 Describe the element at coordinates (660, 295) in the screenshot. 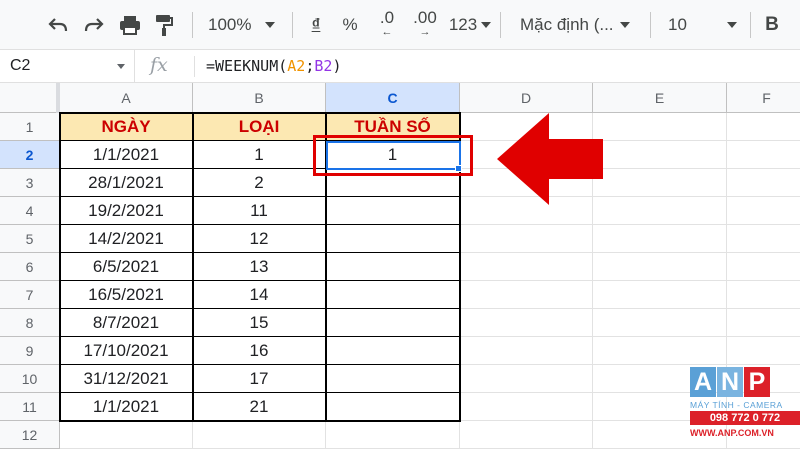

I see `cell-e7` at that location.